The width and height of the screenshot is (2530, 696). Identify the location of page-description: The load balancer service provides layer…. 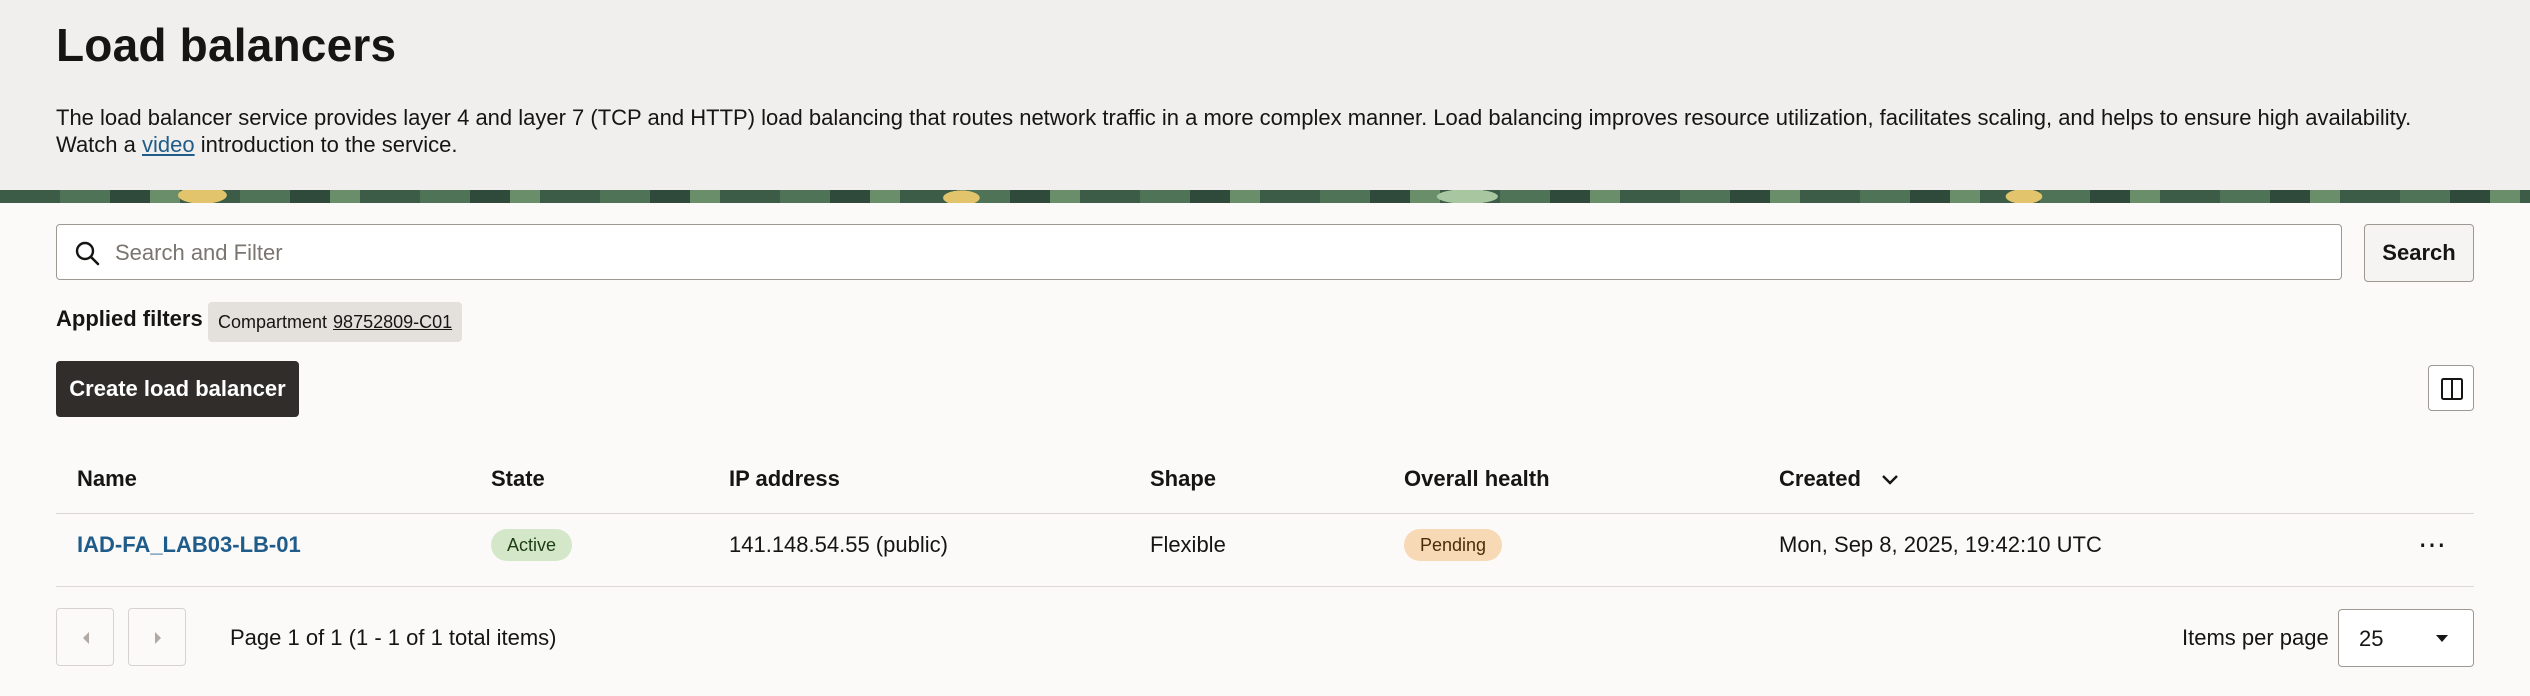
(1266, 131).